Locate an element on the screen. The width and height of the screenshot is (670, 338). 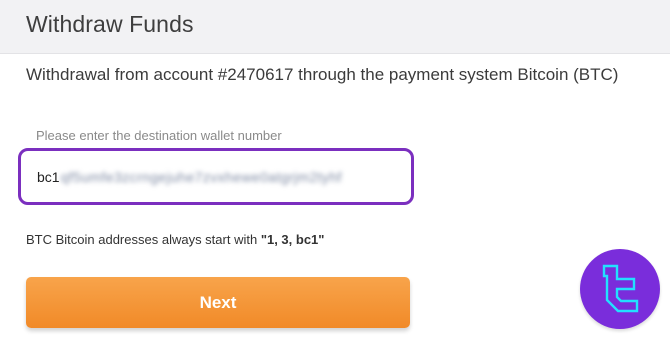
brand-logo-icon is located at coordinates (620, 289).